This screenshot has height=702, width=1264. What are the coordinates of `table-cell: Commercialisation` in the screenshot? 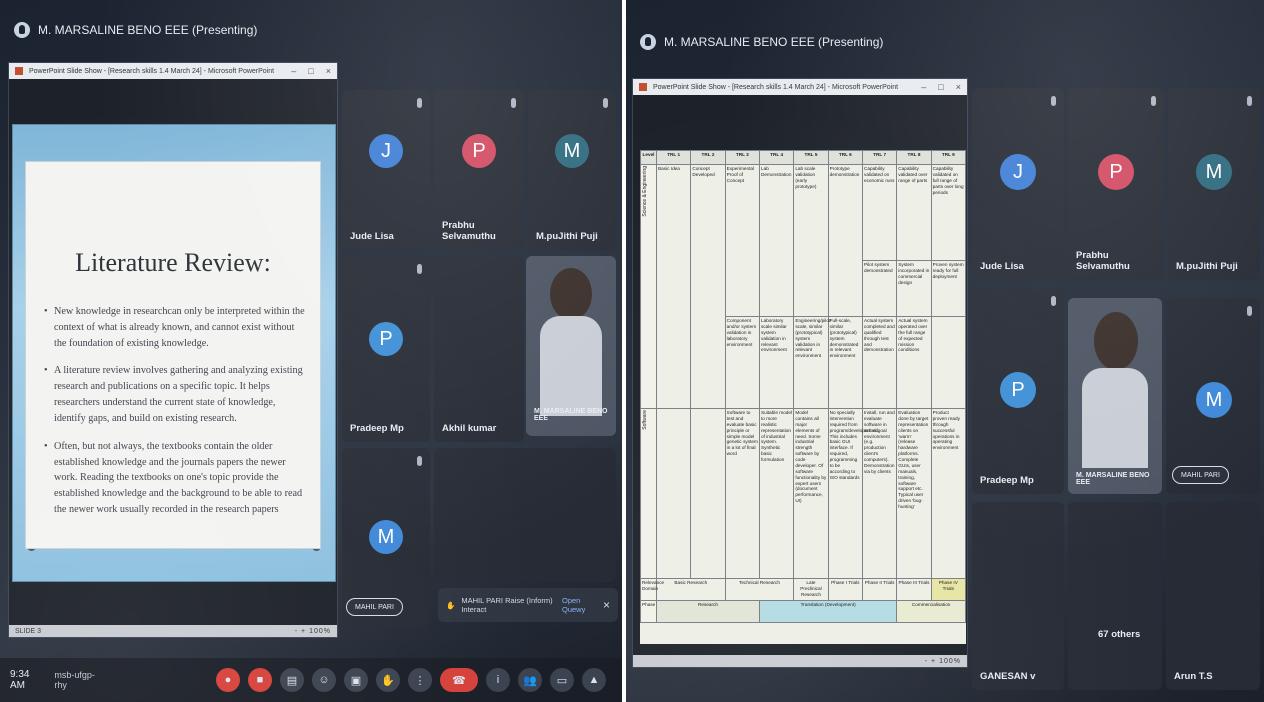 It's located at (931, 611).